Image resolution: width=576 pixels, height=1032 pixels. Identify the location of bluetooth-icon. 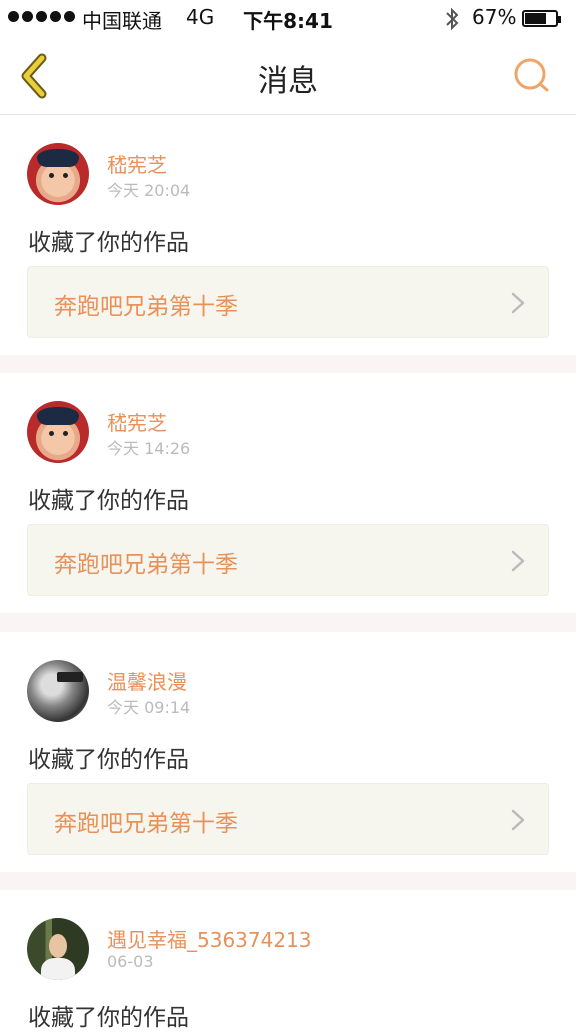
(452, 21).